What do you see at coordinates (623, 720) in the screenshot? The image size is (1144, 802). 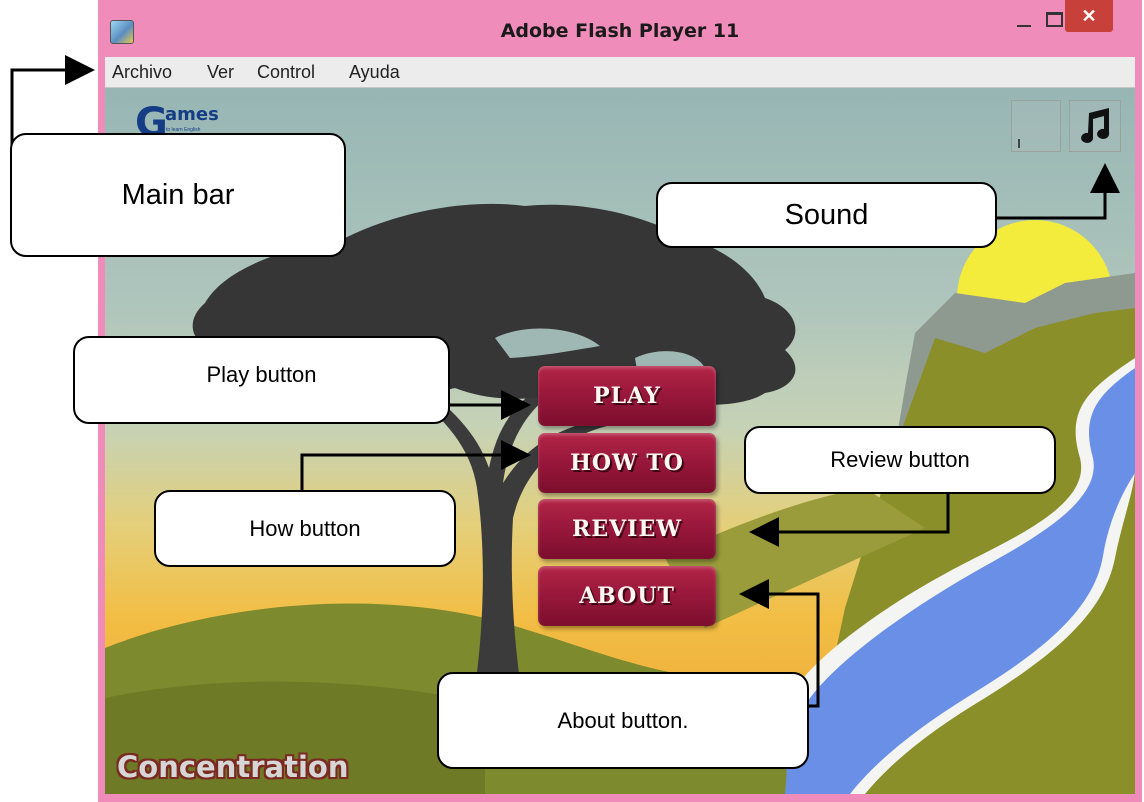 I see `callout-about-button: About button.` at bounding box center [623, 720].